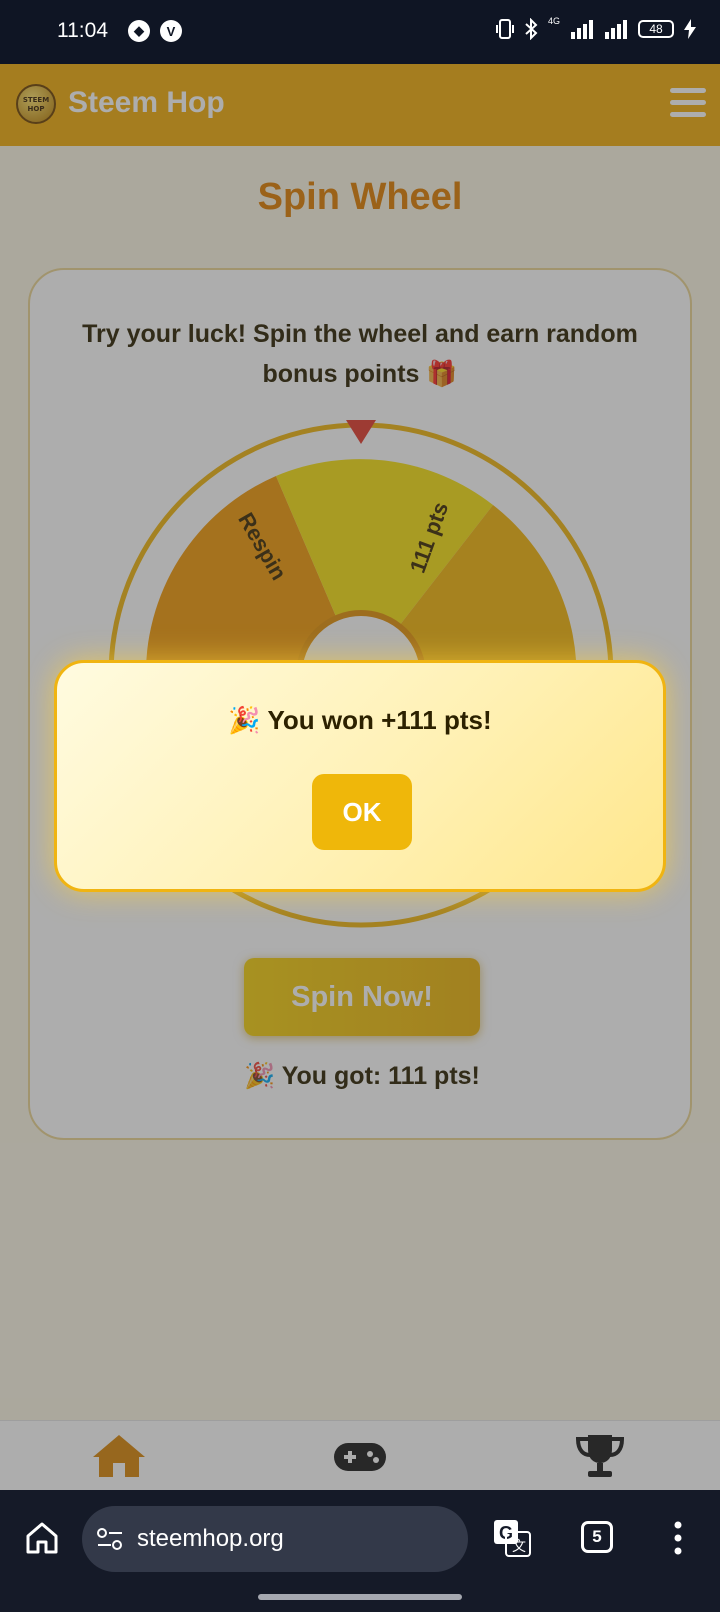 This screenshot has height=1612, width=720. I want to click on translate-icon: G 文, so click(512, 1538).